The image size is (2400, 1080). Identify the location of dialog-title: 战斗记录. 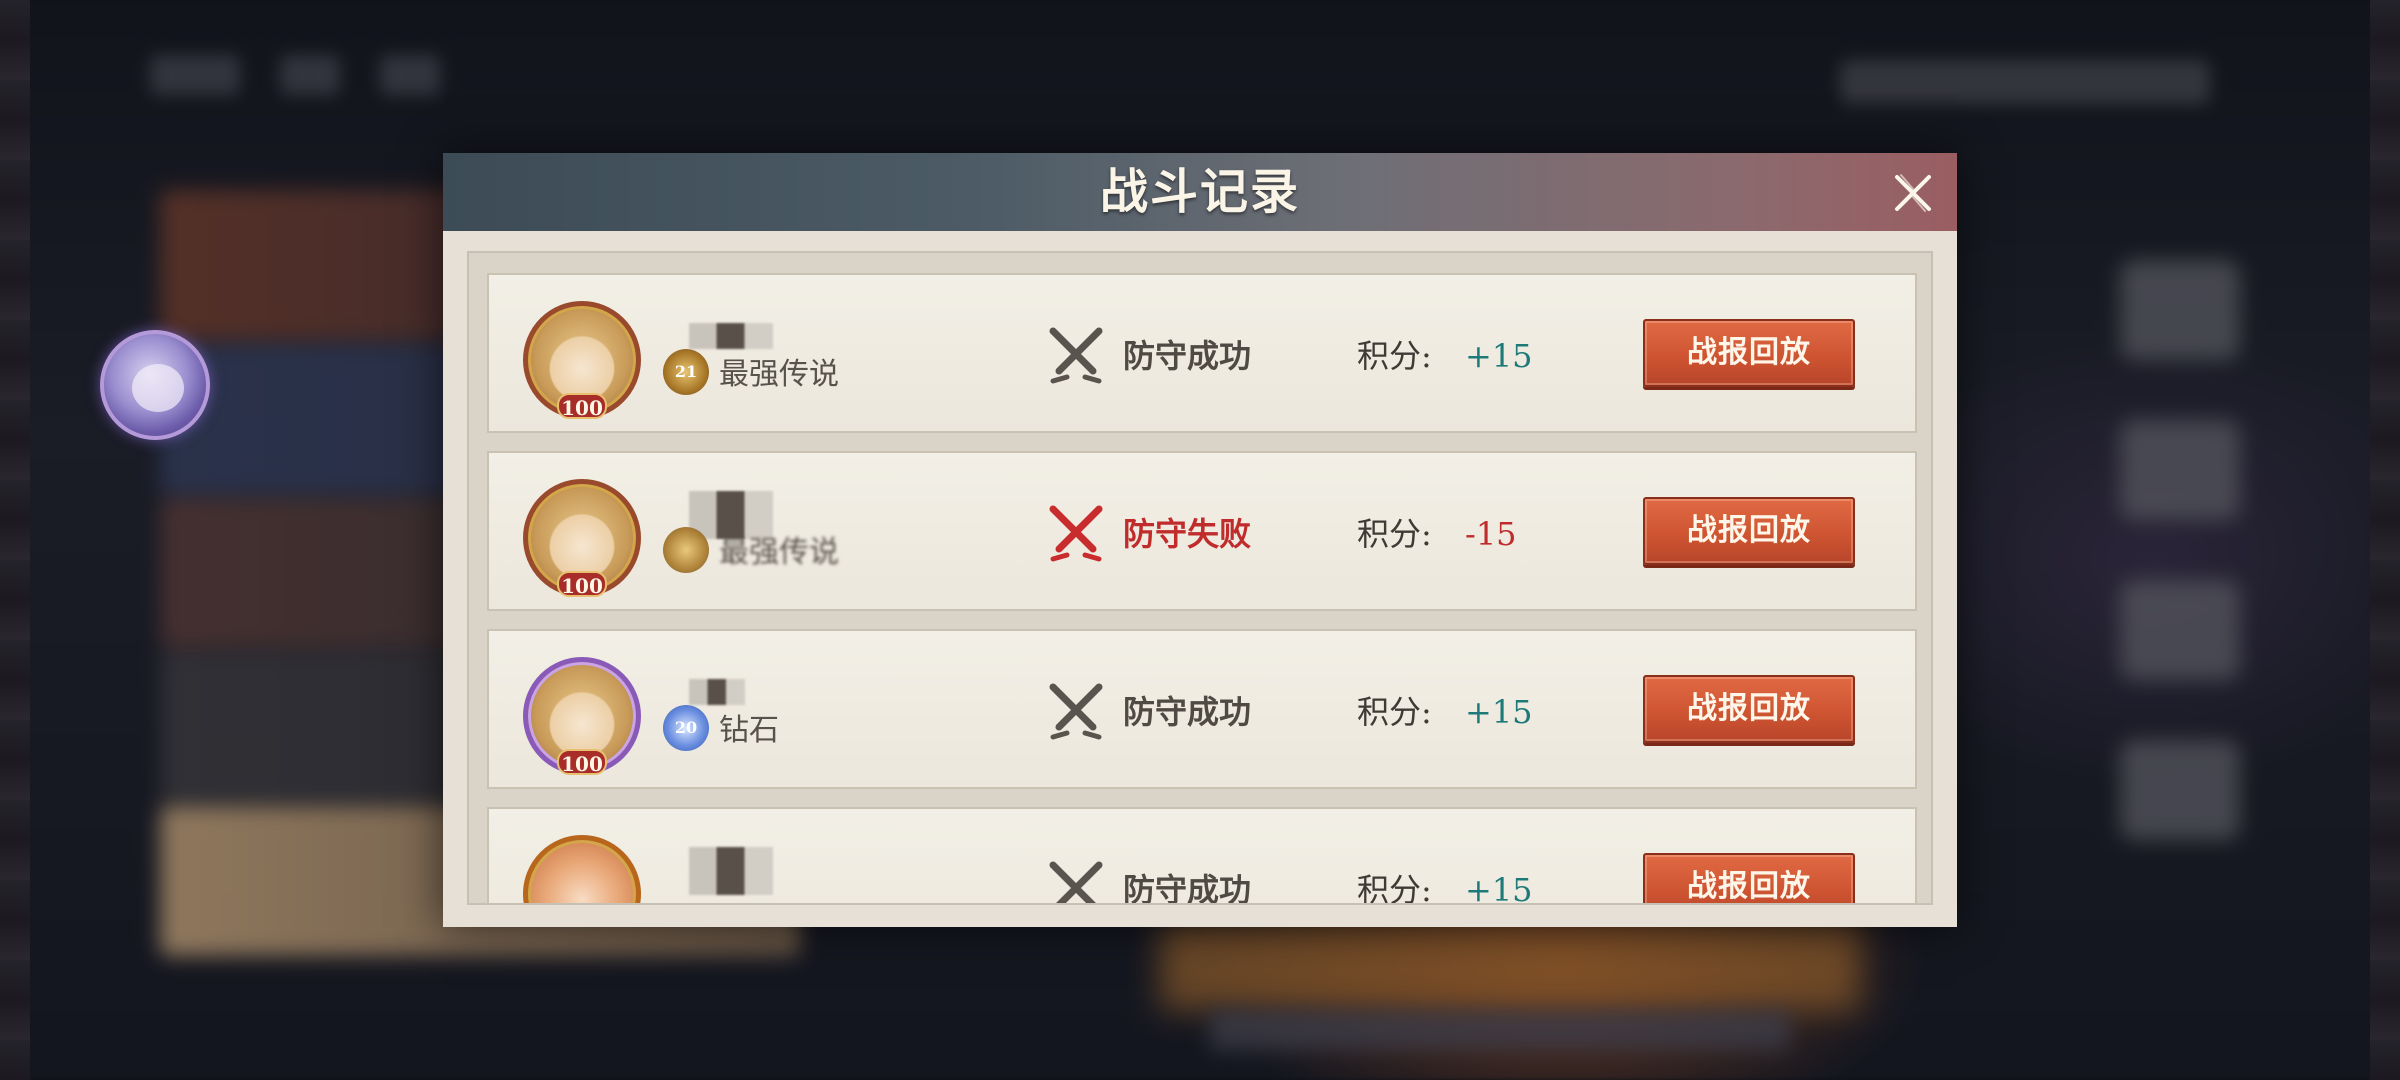
(1199, 192).